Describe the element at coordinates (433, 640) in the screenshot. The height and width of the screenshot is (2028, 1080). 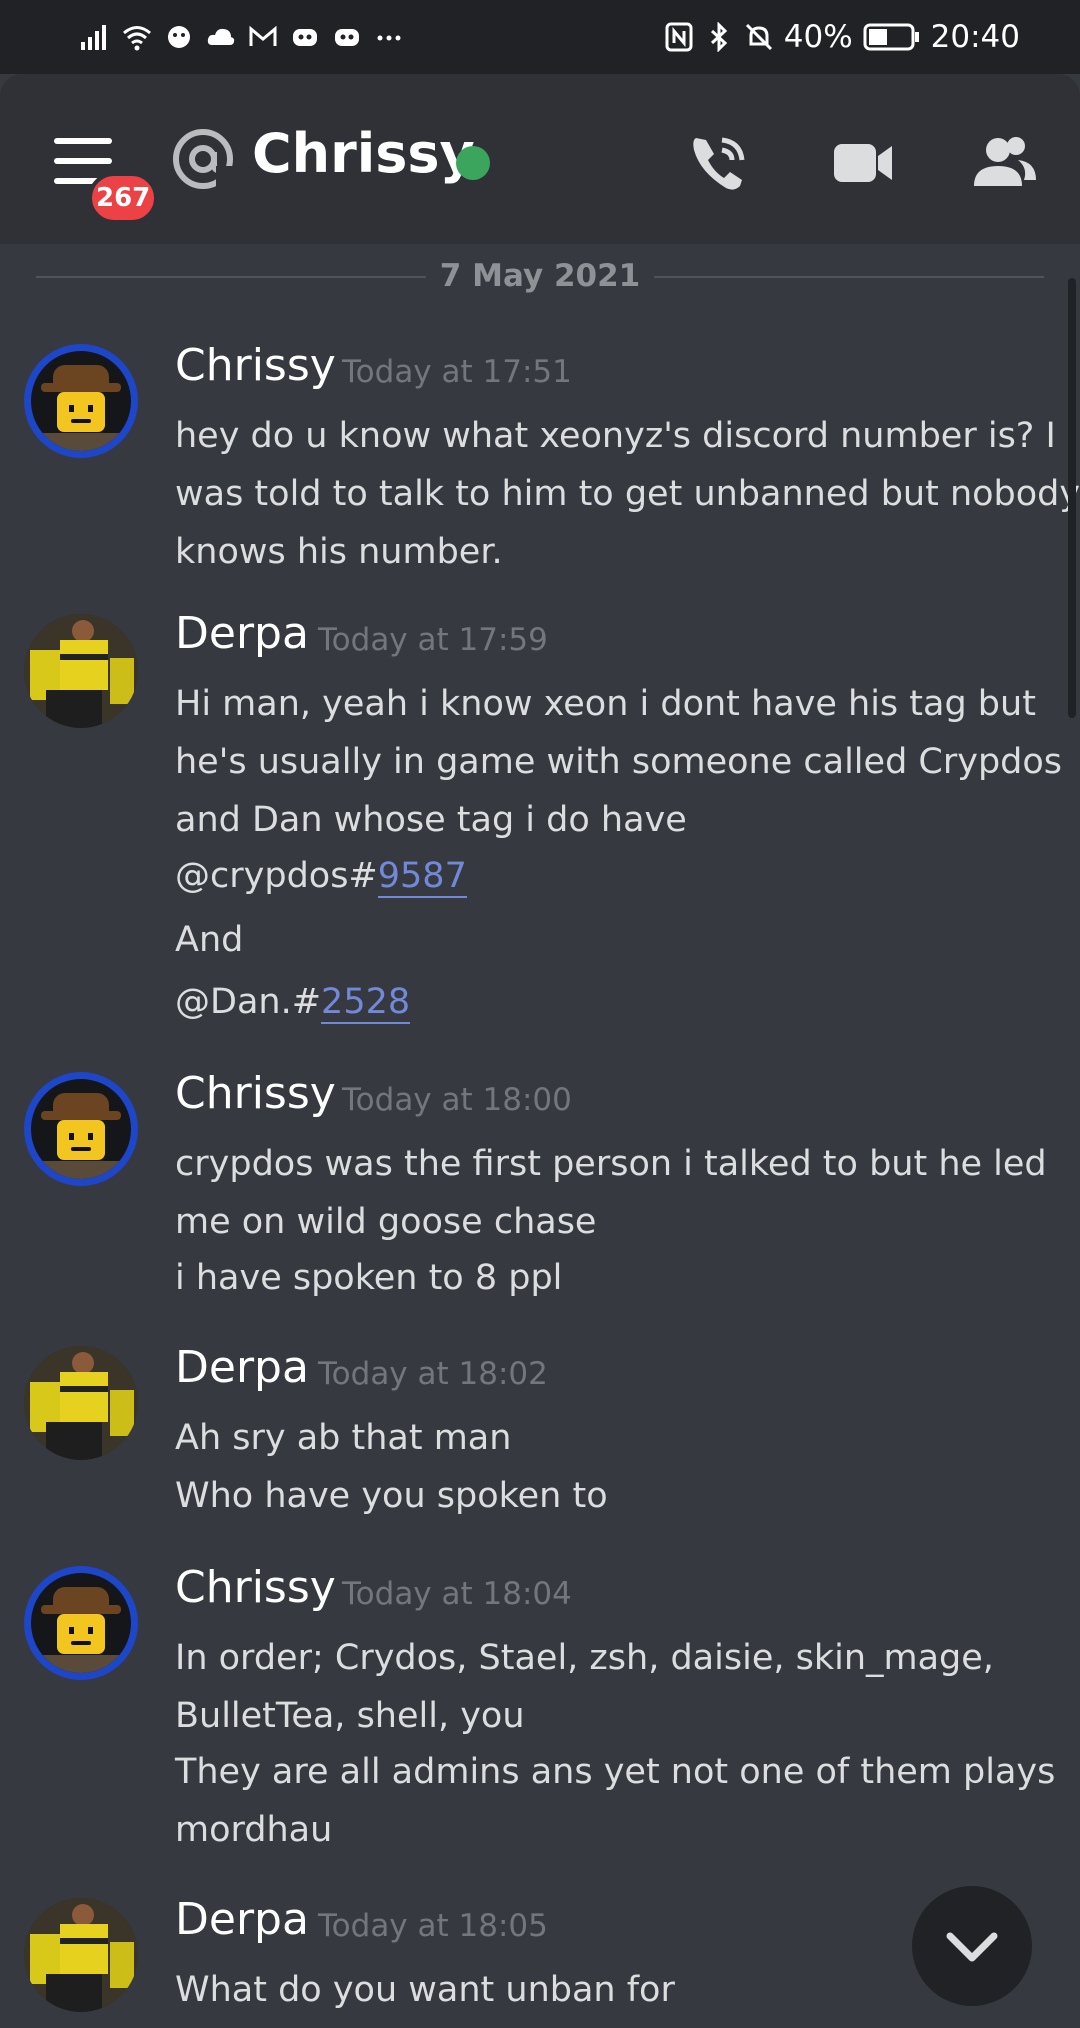
I see `message-timestamp: Today at 17:59` at that location.